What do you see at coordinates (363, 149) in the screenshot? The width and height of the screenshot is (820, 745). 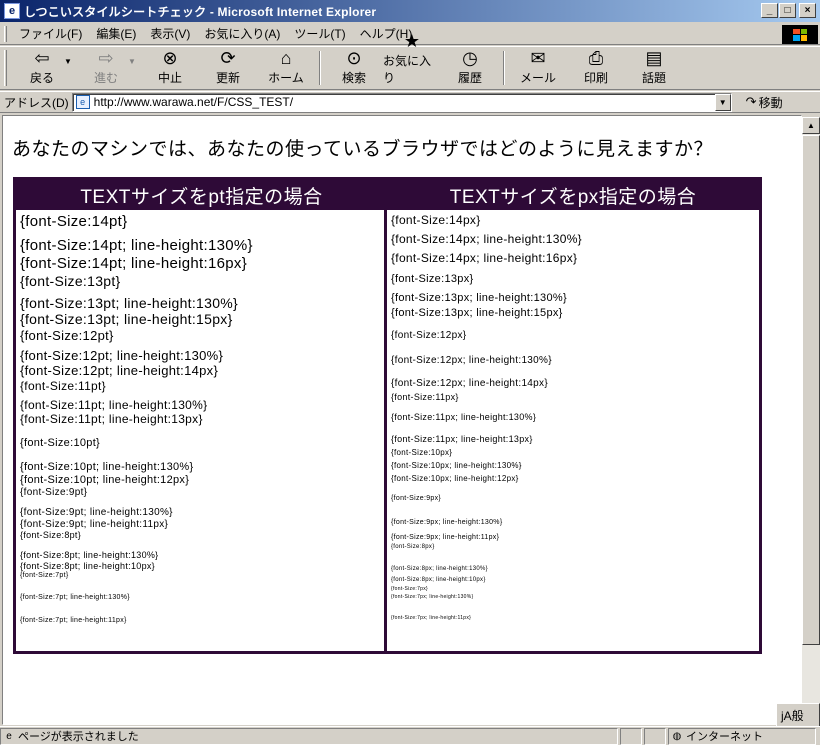 I see `page-heading: あなたのマシンでは、あなたの使っているブラウザではどのように見えますか？` at bounding box center [363, 149].